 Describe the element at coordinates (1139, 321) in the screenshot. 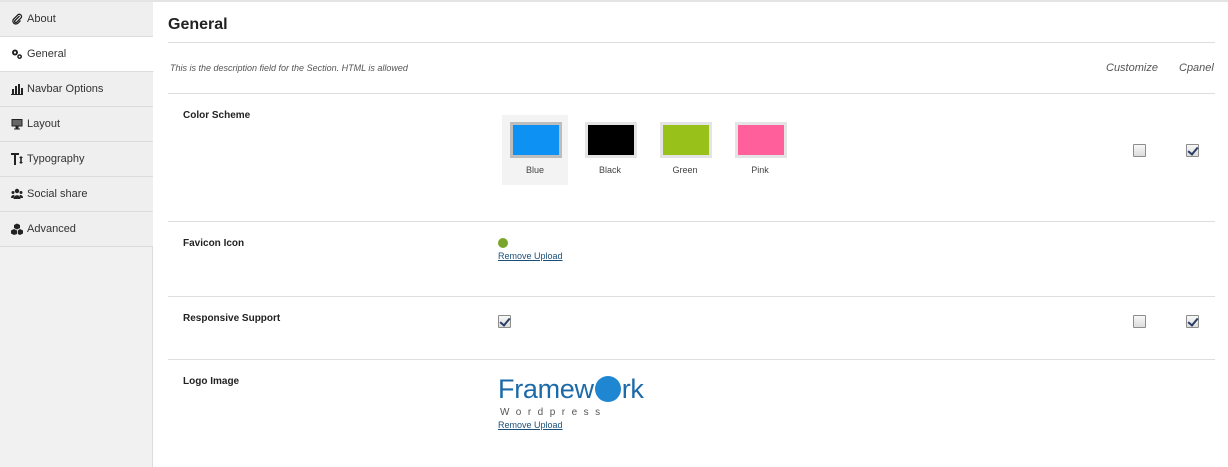

I see `responsive-customize-checkbox` at that location.